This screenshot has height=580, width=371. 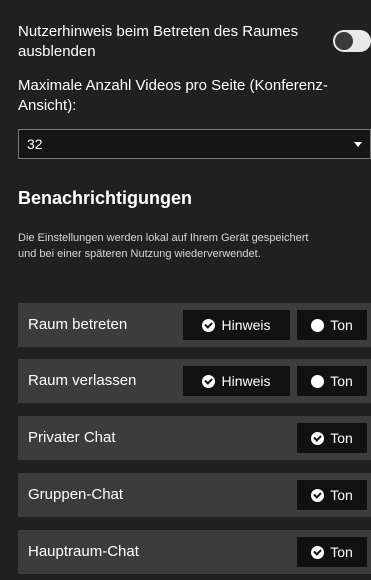 I want to click on max-videos-value: 32, so click(x=35, y=144).